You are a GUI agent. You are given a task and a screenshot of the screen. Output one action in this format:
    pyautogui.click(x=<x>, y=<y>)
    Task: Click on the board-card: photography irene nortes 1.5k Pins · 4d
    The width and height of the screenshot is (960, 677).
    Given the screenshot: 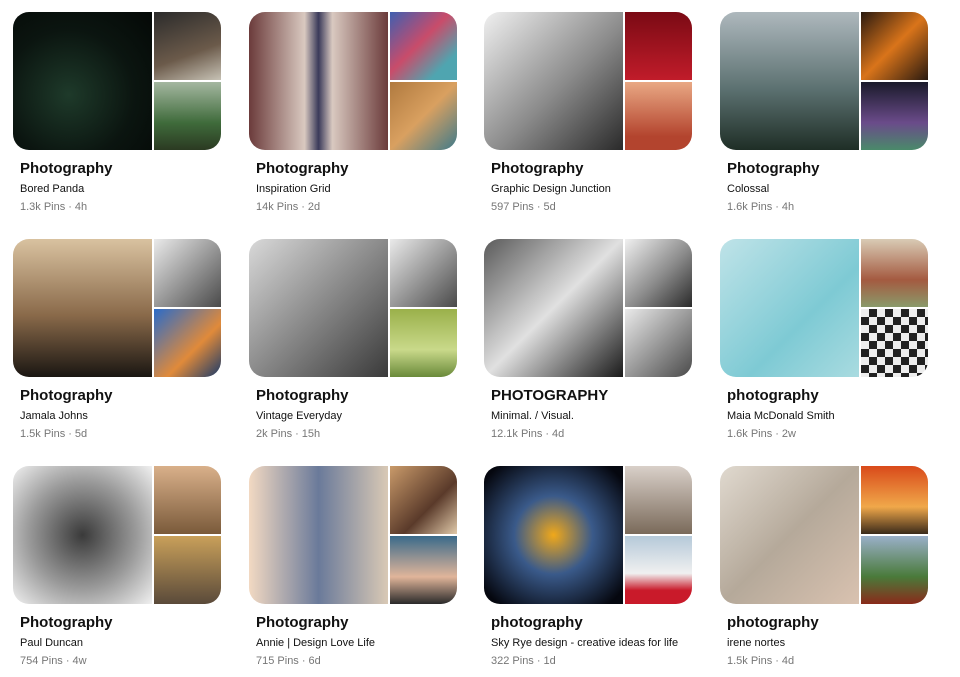 What is the action you would take?
    pyautogui.click(x=824, y=567)
    